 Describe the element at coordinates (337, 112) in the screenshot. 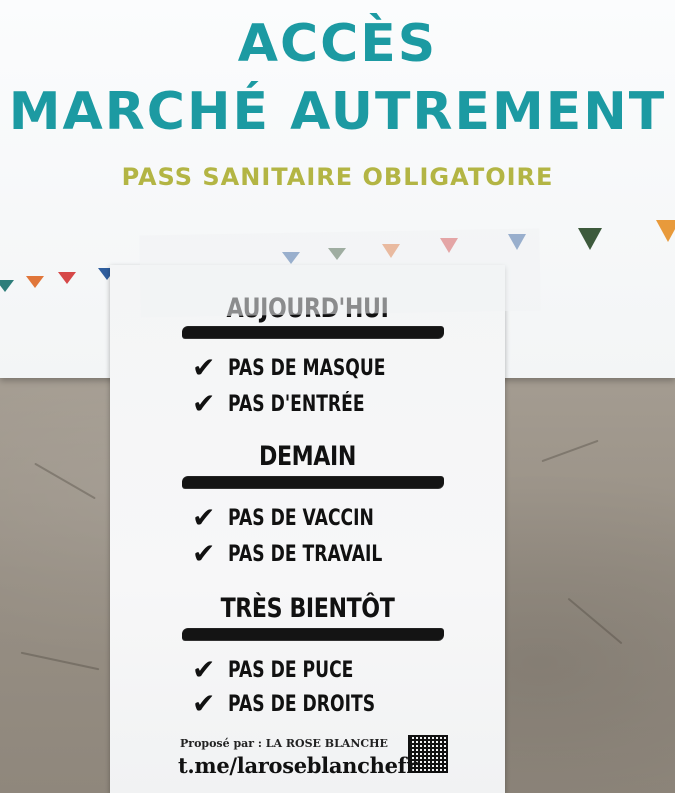

I see `poster-title-line2: MARCHÉ AUTREMENT` at that location.